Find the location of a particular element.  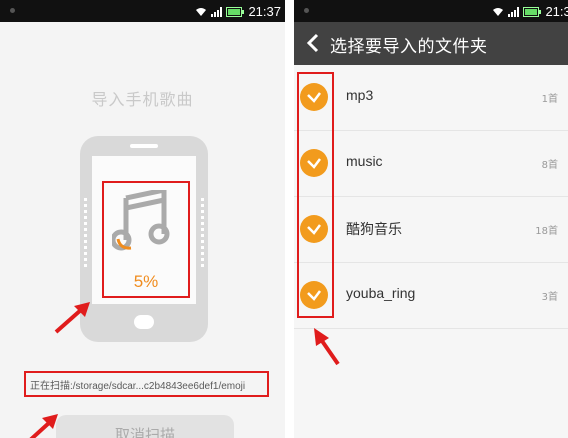

title-bar: 选择要导入的文件夹 is located at coordinates (431, 43).